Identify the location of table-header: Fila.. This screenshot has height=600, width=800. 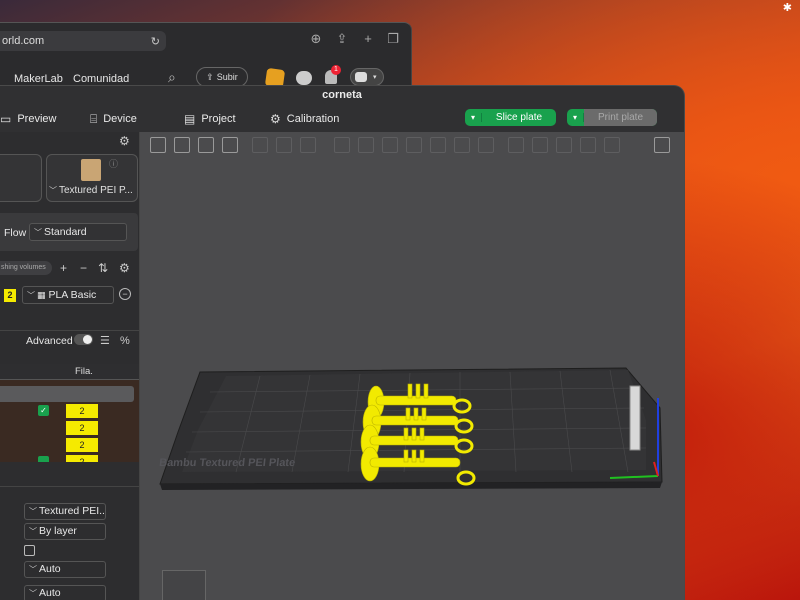
(69, 372).